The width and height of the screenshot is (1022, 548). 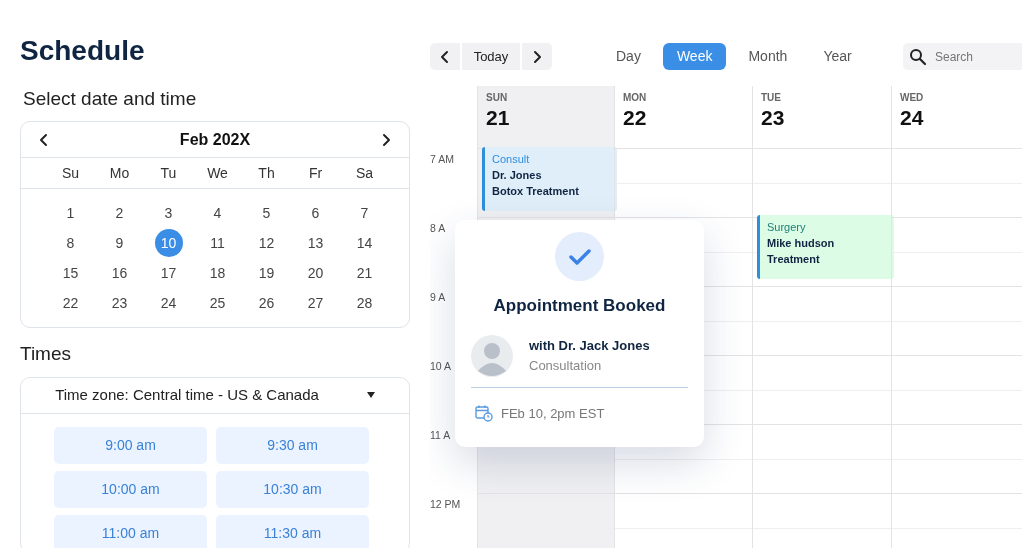 What do you see at coordinates (801, 243) in the screenshot?
I see `event-detail: Mike hudson` at bounding box center [801, 243].